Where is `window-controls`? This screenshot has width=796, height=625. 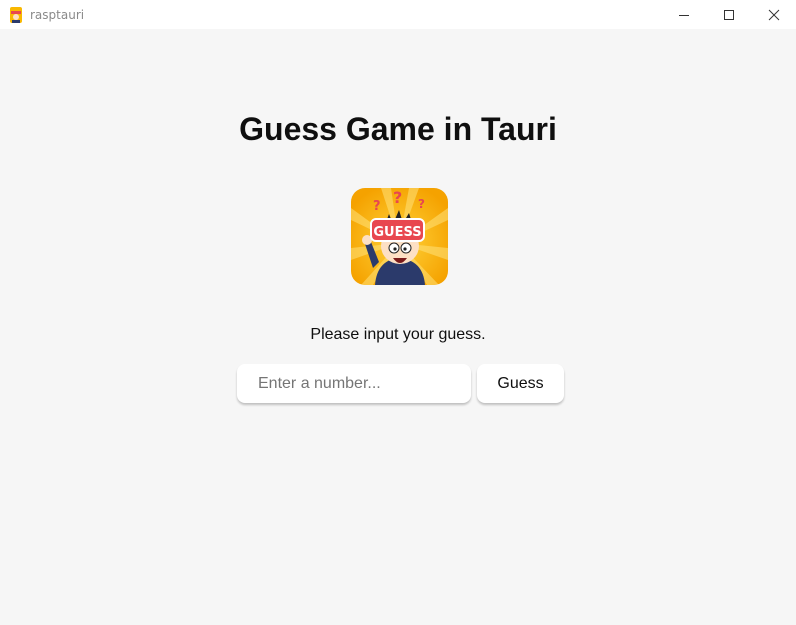 window-controls is located at coordinates (728, 14).